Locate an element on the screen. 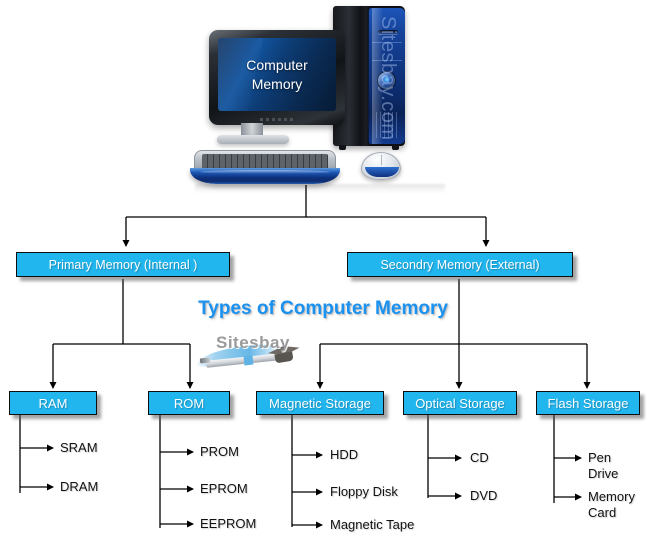 The height and width of the screenshot is (542, 646). node-primary-memory: Primary Memory (Internal ) is located at coordinates (123, 264).